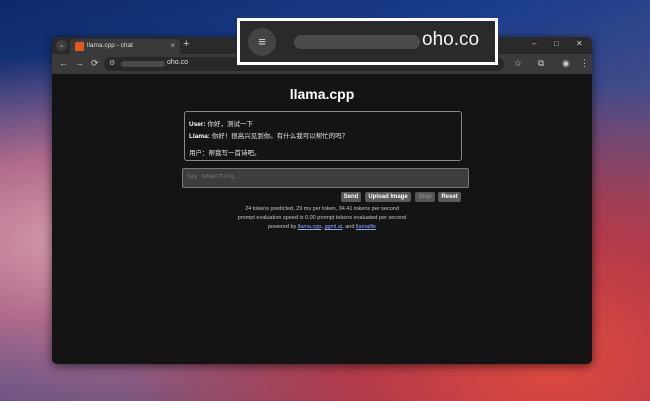 The width and height of the screenshot is (650, 401). Describe the element at coordinates (348, 227) in the screenshot. I see `separator: , and` at that location.